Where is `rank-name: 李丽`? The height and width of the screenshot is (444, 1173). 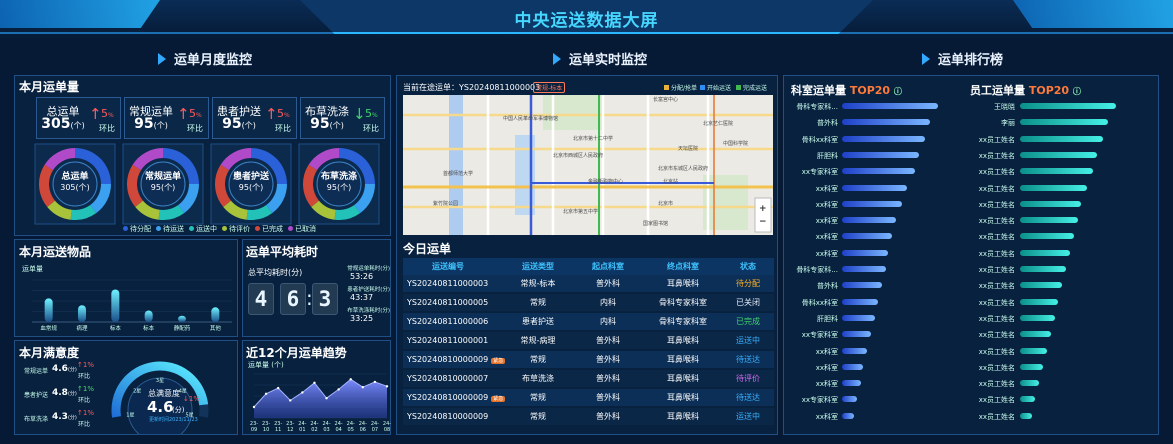 rank-name: 李丽 is located at coordinates (1008, 123).